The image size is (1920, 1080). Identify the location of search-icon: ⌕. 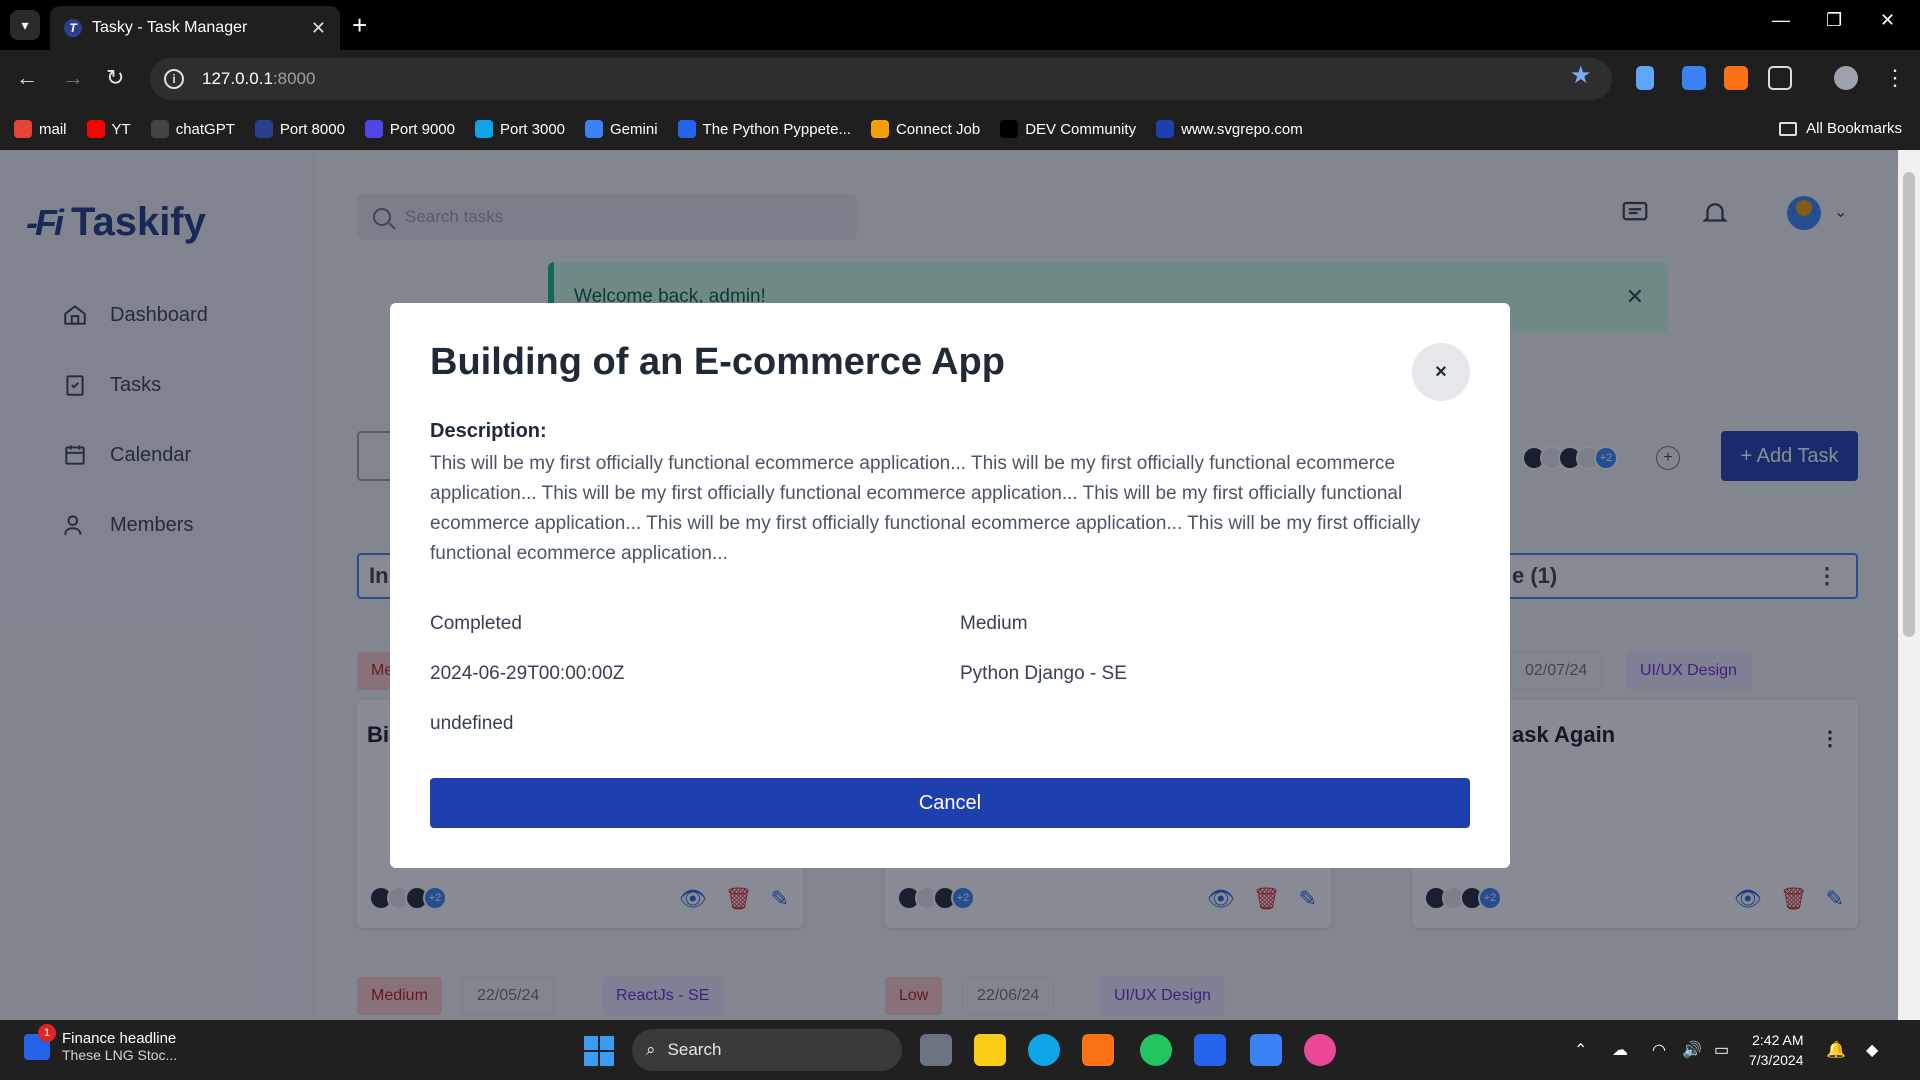
(651, 1049).